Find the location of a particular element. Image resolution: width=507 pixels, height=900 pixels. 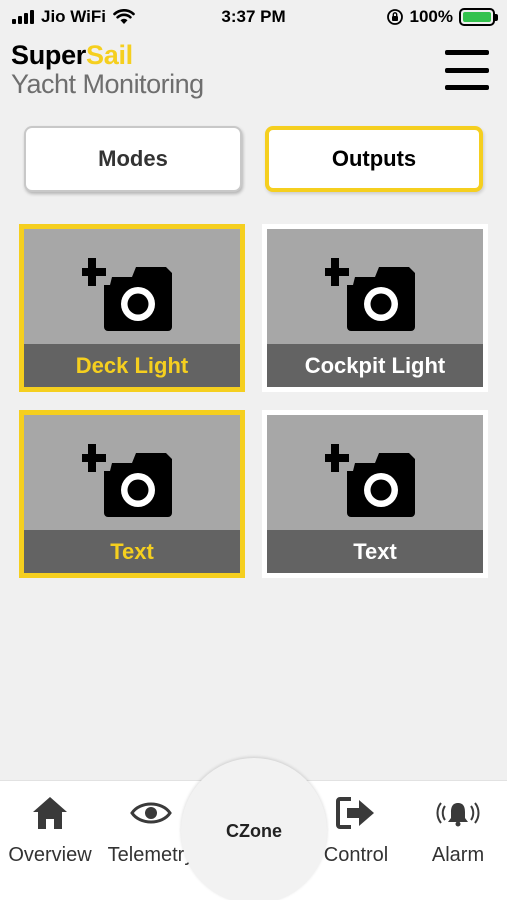

battery-charging-icon is located at coordinates (478, 17).